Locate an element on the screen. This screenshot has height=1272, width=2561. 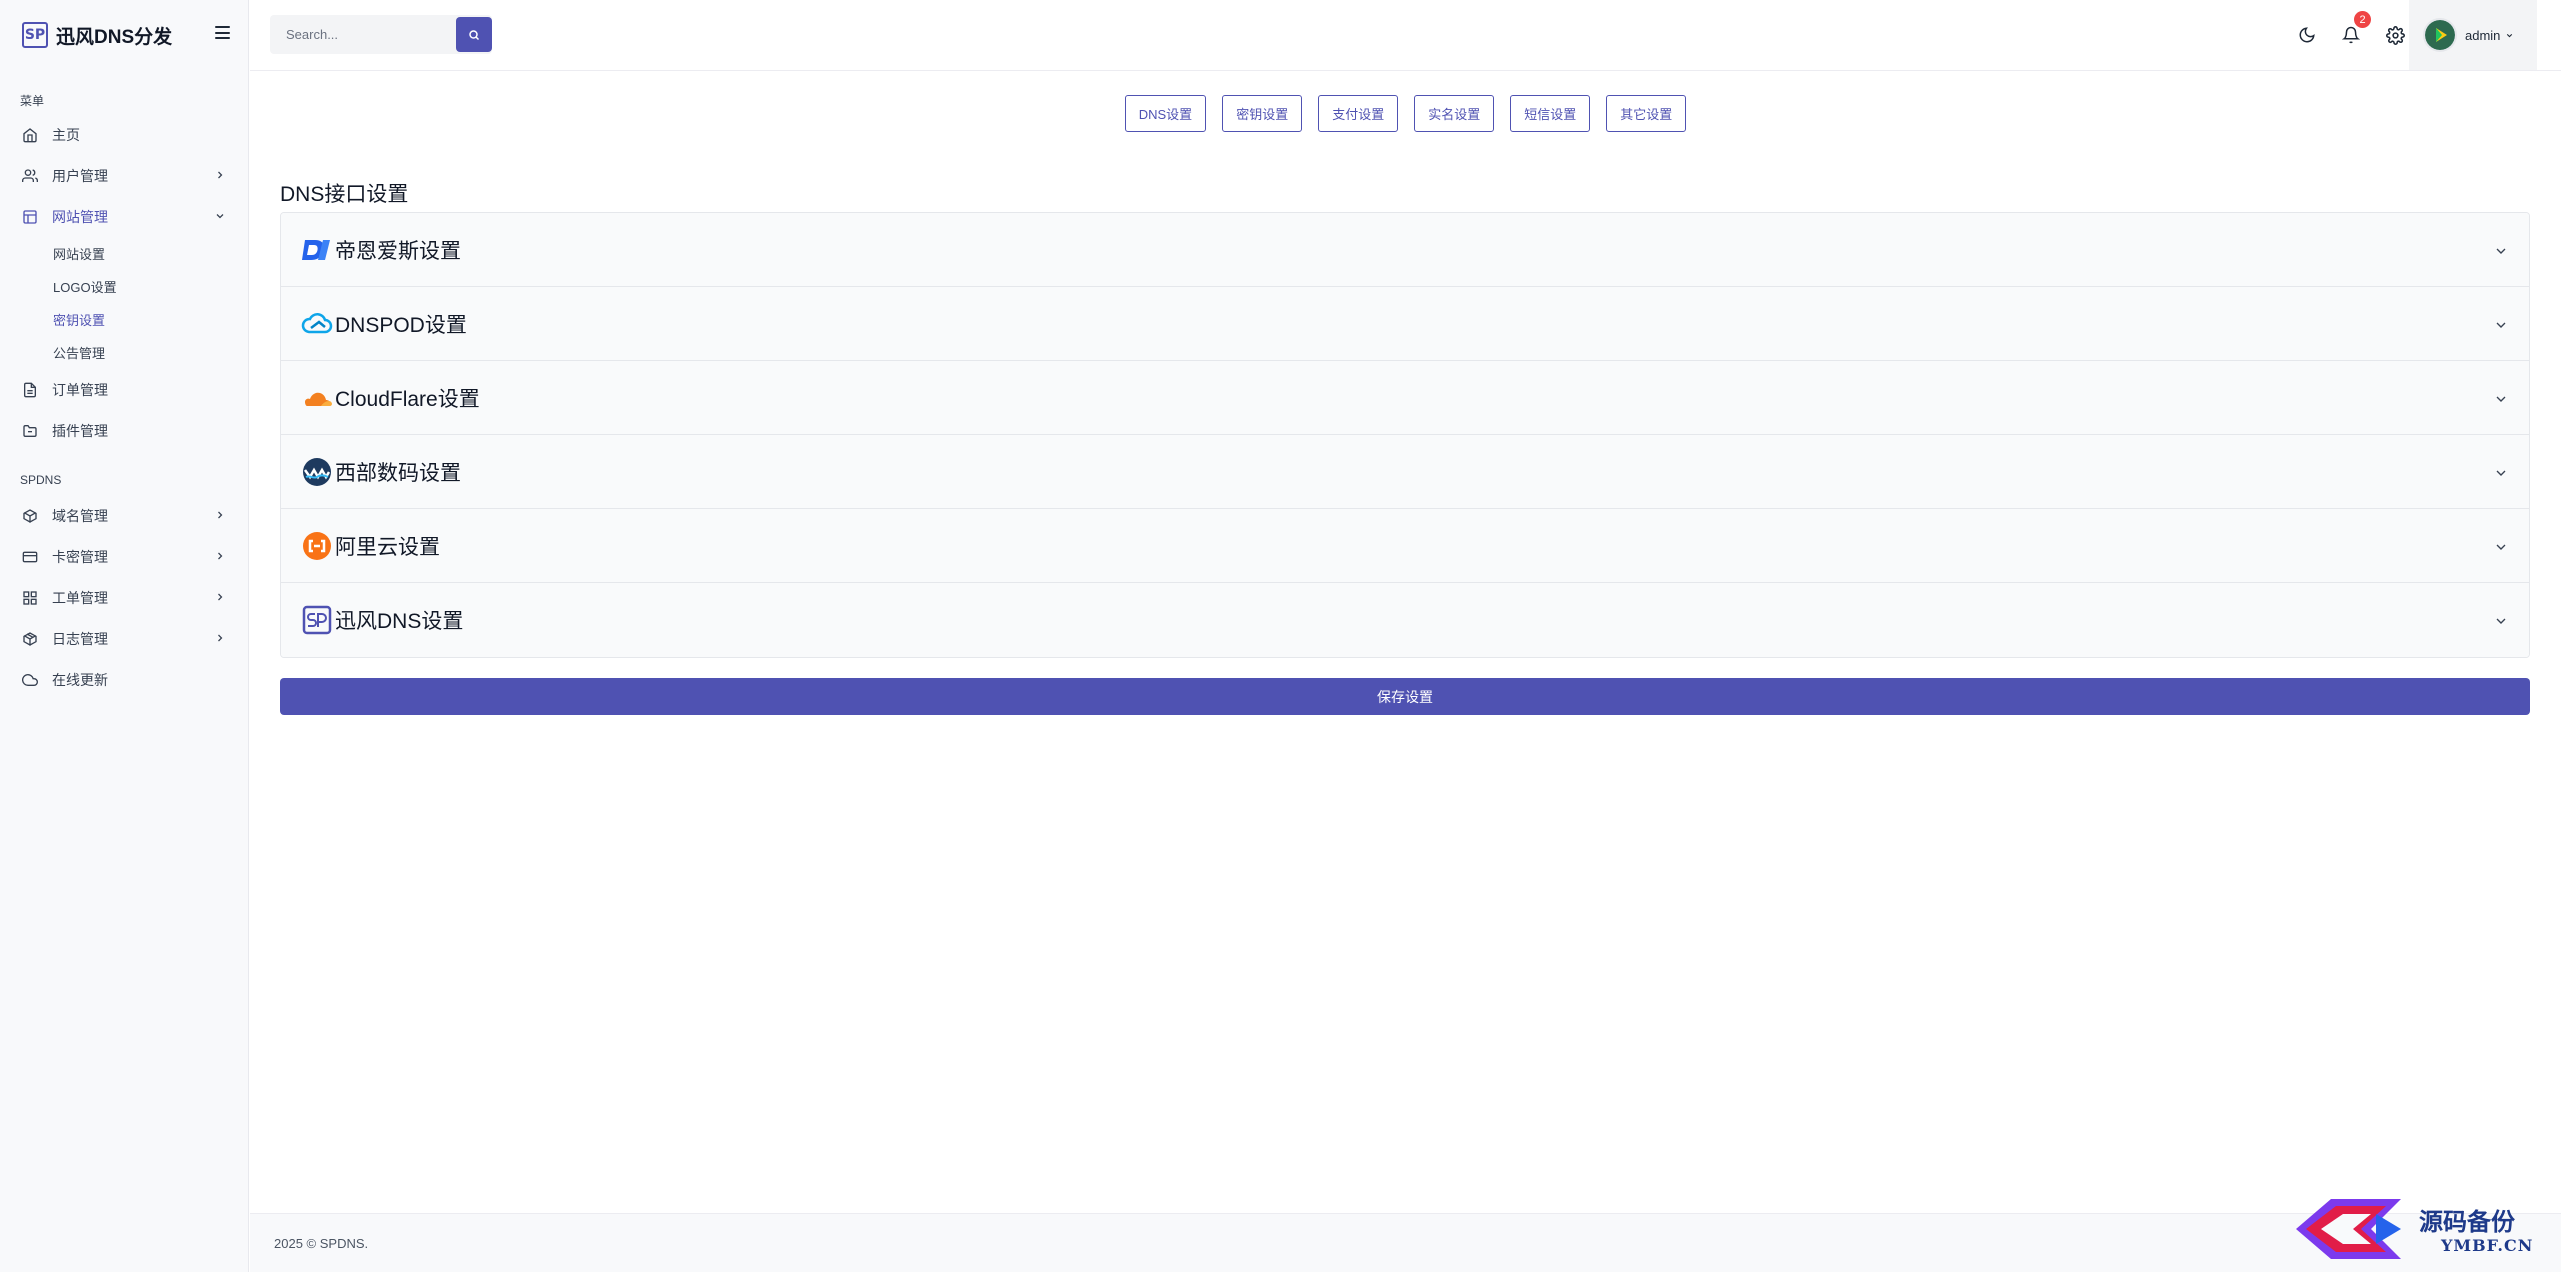
watermark-subtitle: YMBF.CN is located at coordinates (2487, 1245).